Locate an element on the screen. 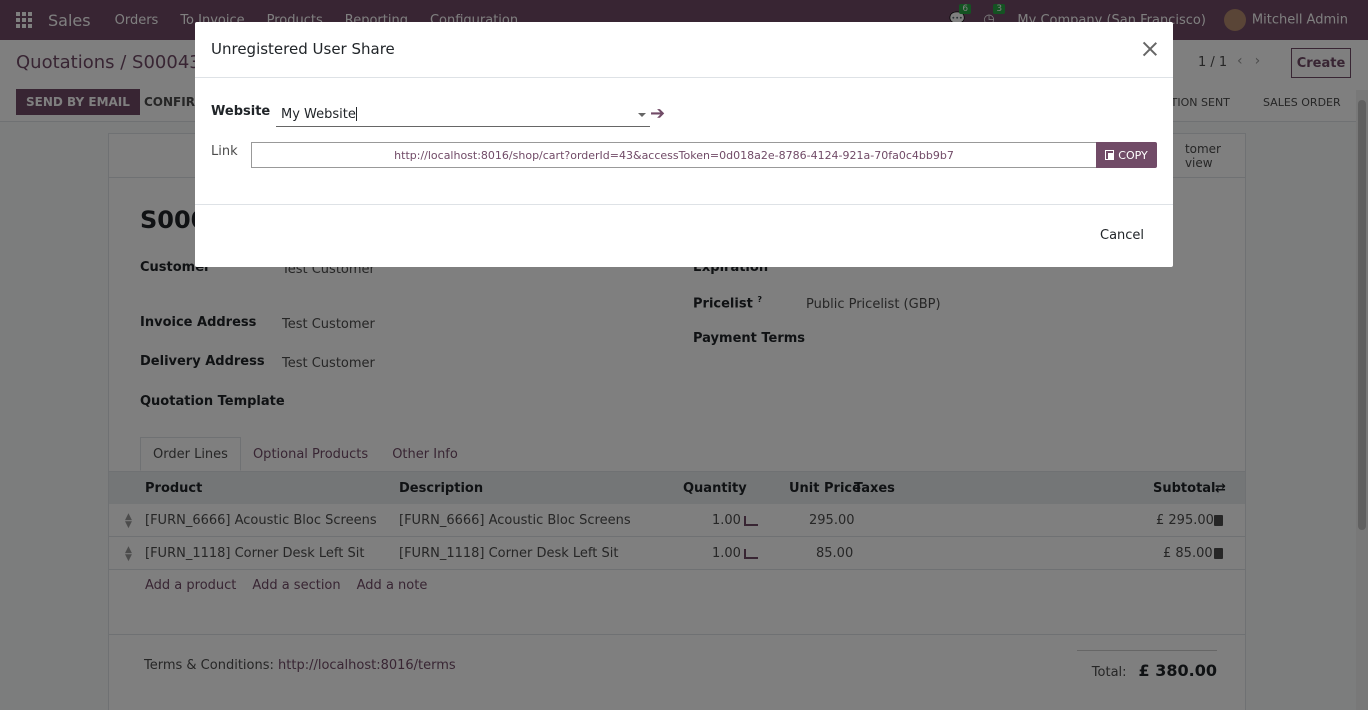  copy-button: COPY is located at coordinates (1126, 155).